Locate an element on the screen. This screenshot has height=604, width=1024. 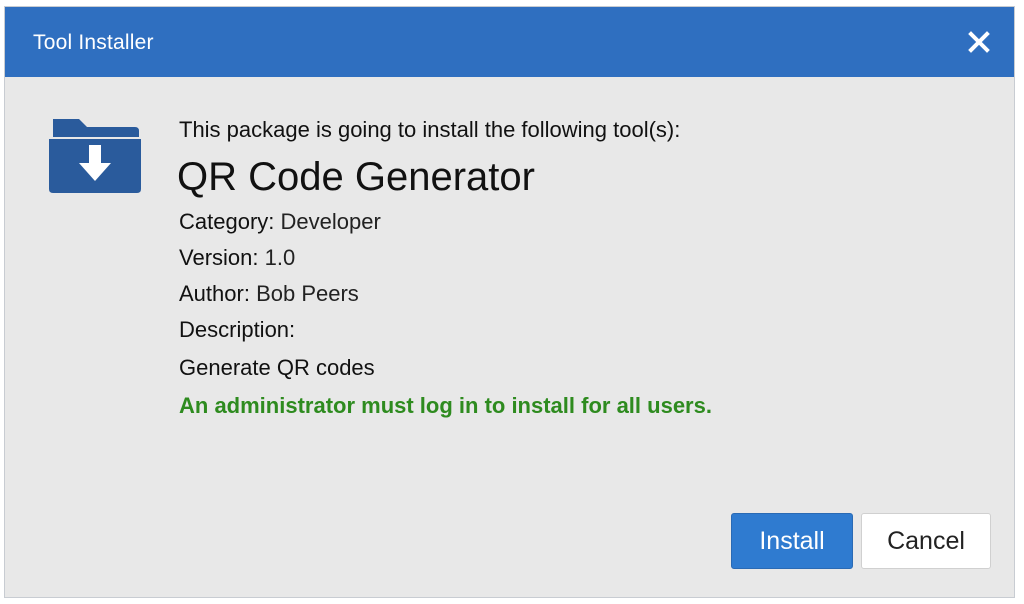
category-row: Category: Developer is located at coordinates (280, 222).